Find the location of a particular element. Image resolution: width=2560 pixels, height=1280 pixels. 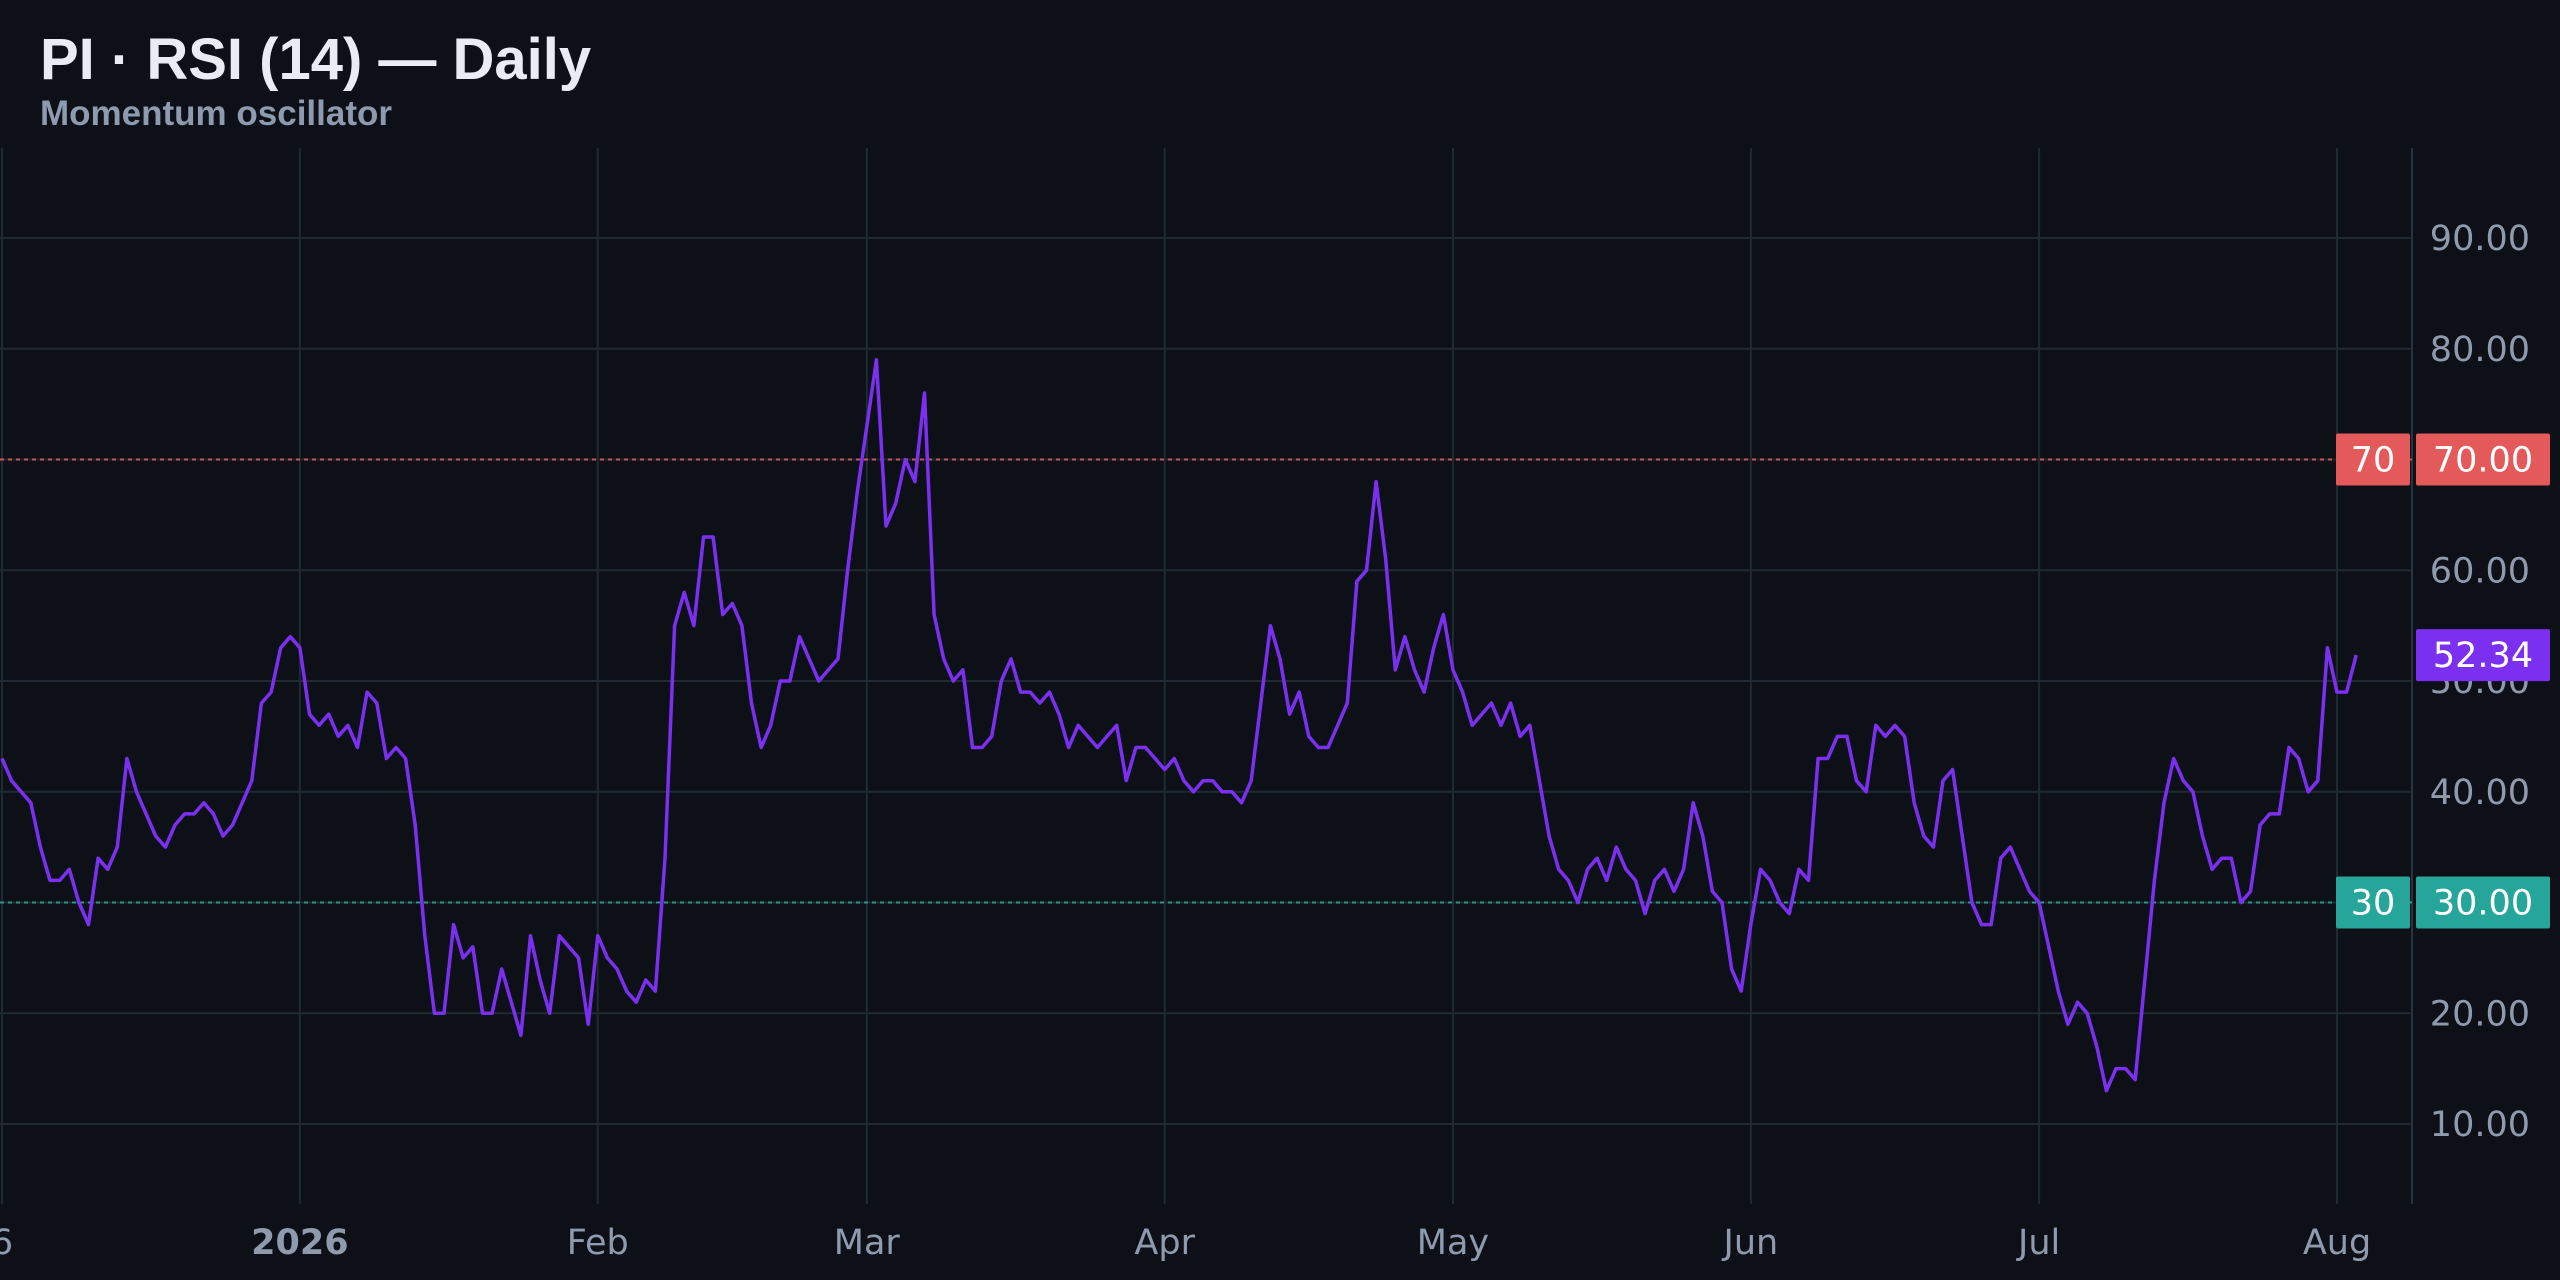

y-tick-label: 90.00 is located at coordinates (2480, 239).